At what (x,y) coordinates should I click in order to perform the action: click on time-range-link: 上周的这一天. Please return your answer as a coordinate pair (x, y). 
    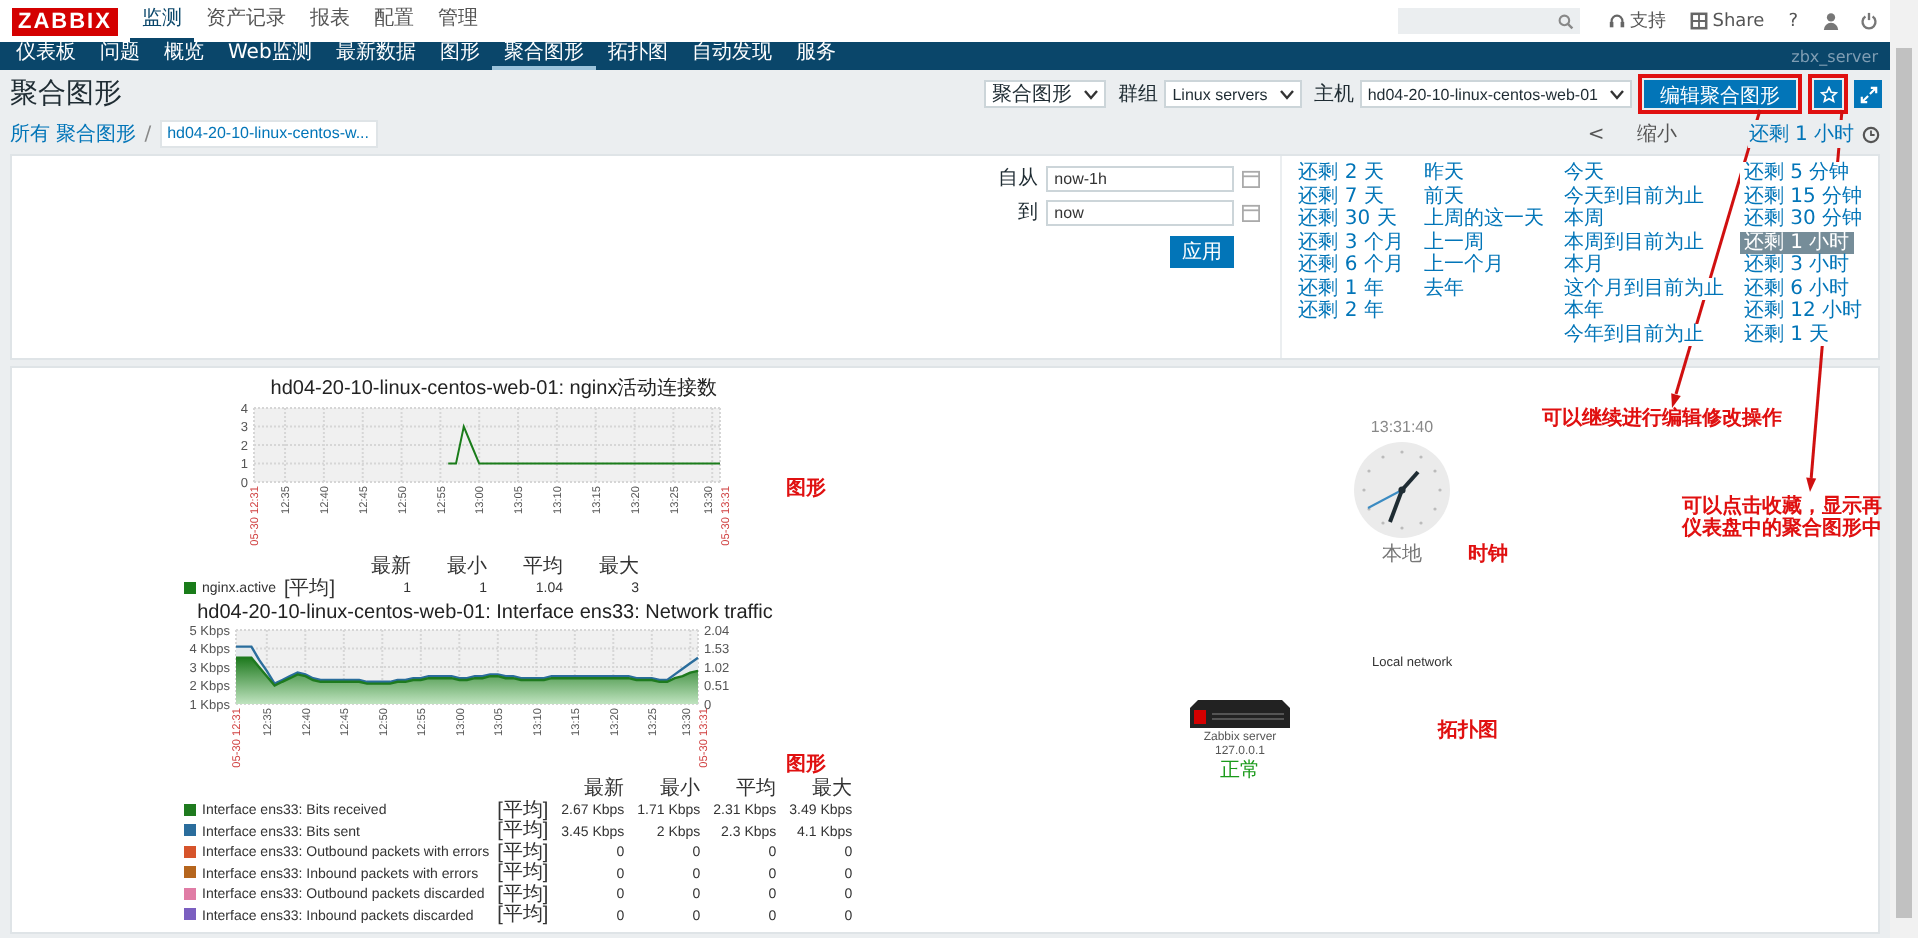
    Looking at the image, I should click on (1483, 219).